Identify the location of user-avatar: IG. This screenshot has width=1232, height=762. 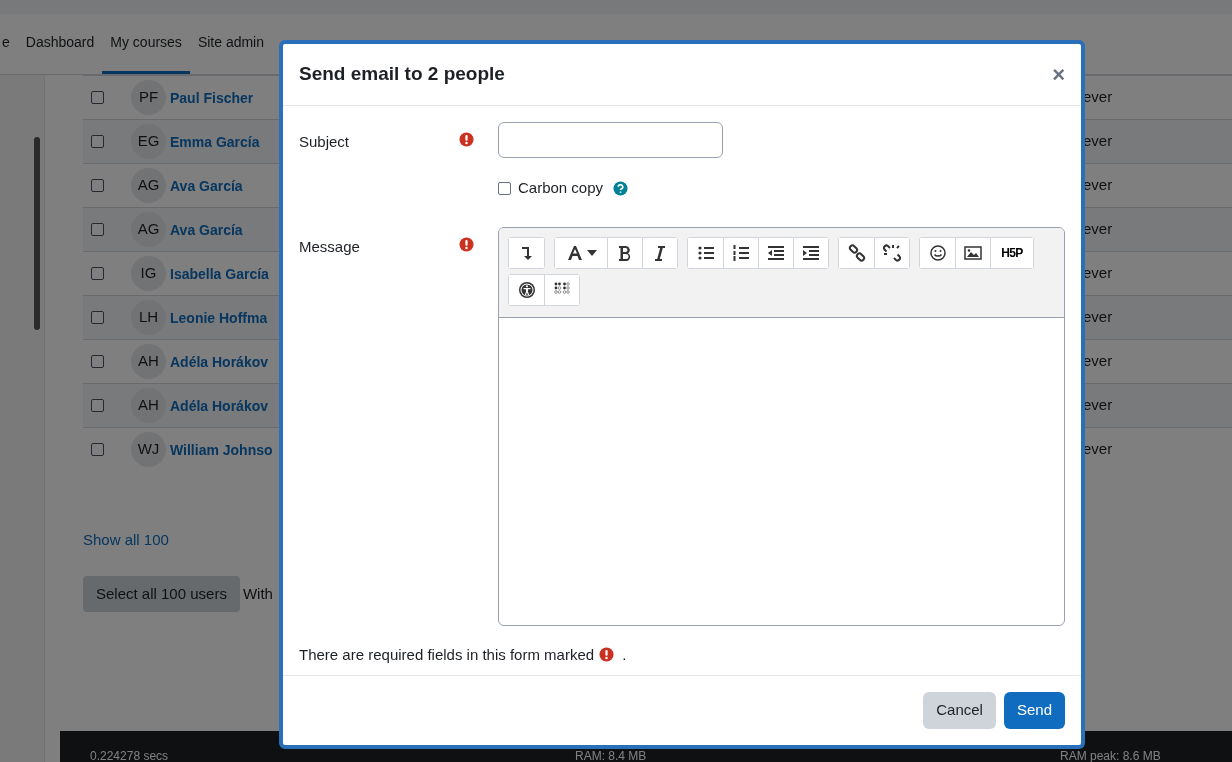
(148, 273).